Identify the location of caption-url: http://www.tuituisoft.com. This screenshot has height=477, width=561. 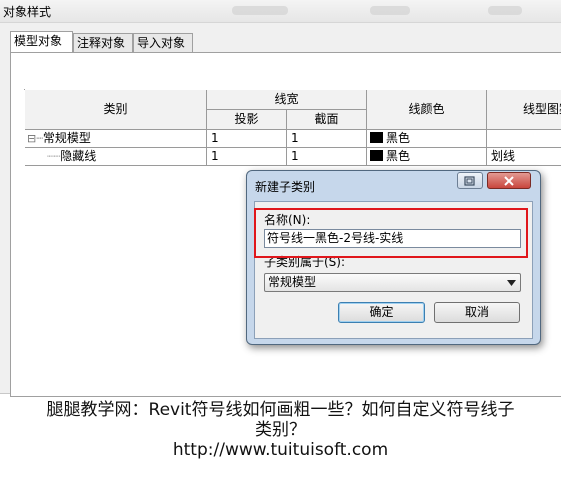
(280, 450).